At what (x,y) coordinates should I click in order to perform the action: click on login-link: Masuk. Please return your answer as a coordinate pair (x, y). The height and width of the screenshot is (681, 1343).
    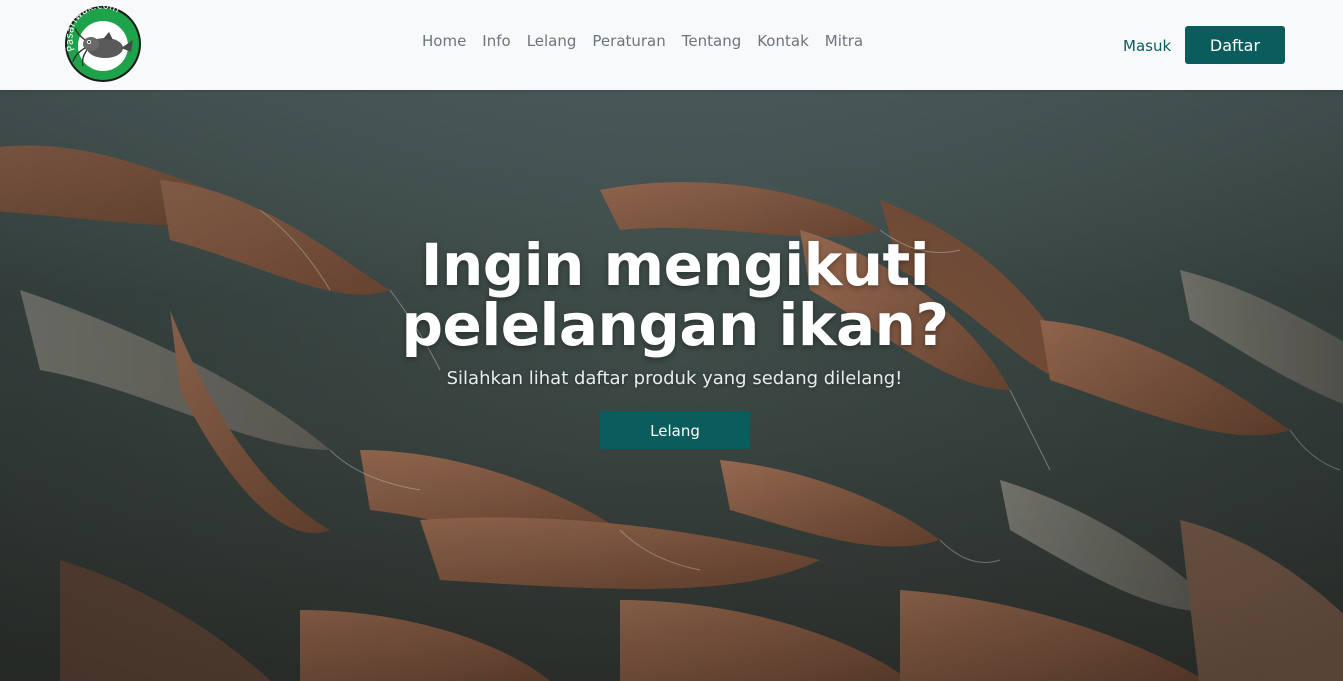
    Looking at the image, I should click on (1147, 46).